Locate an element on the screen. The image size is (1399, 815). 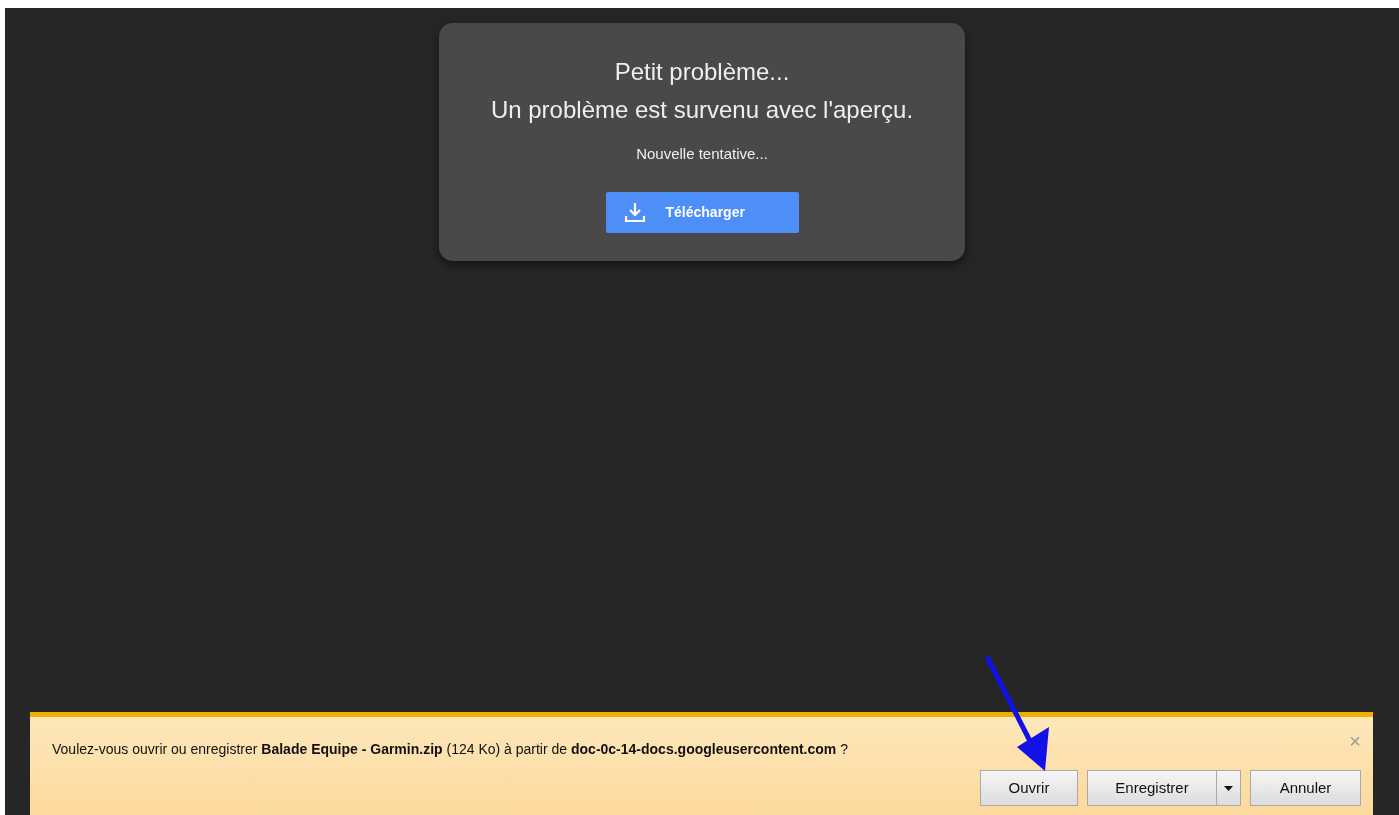
dialog-button: Annuler is located at coordinates (1305, 788).